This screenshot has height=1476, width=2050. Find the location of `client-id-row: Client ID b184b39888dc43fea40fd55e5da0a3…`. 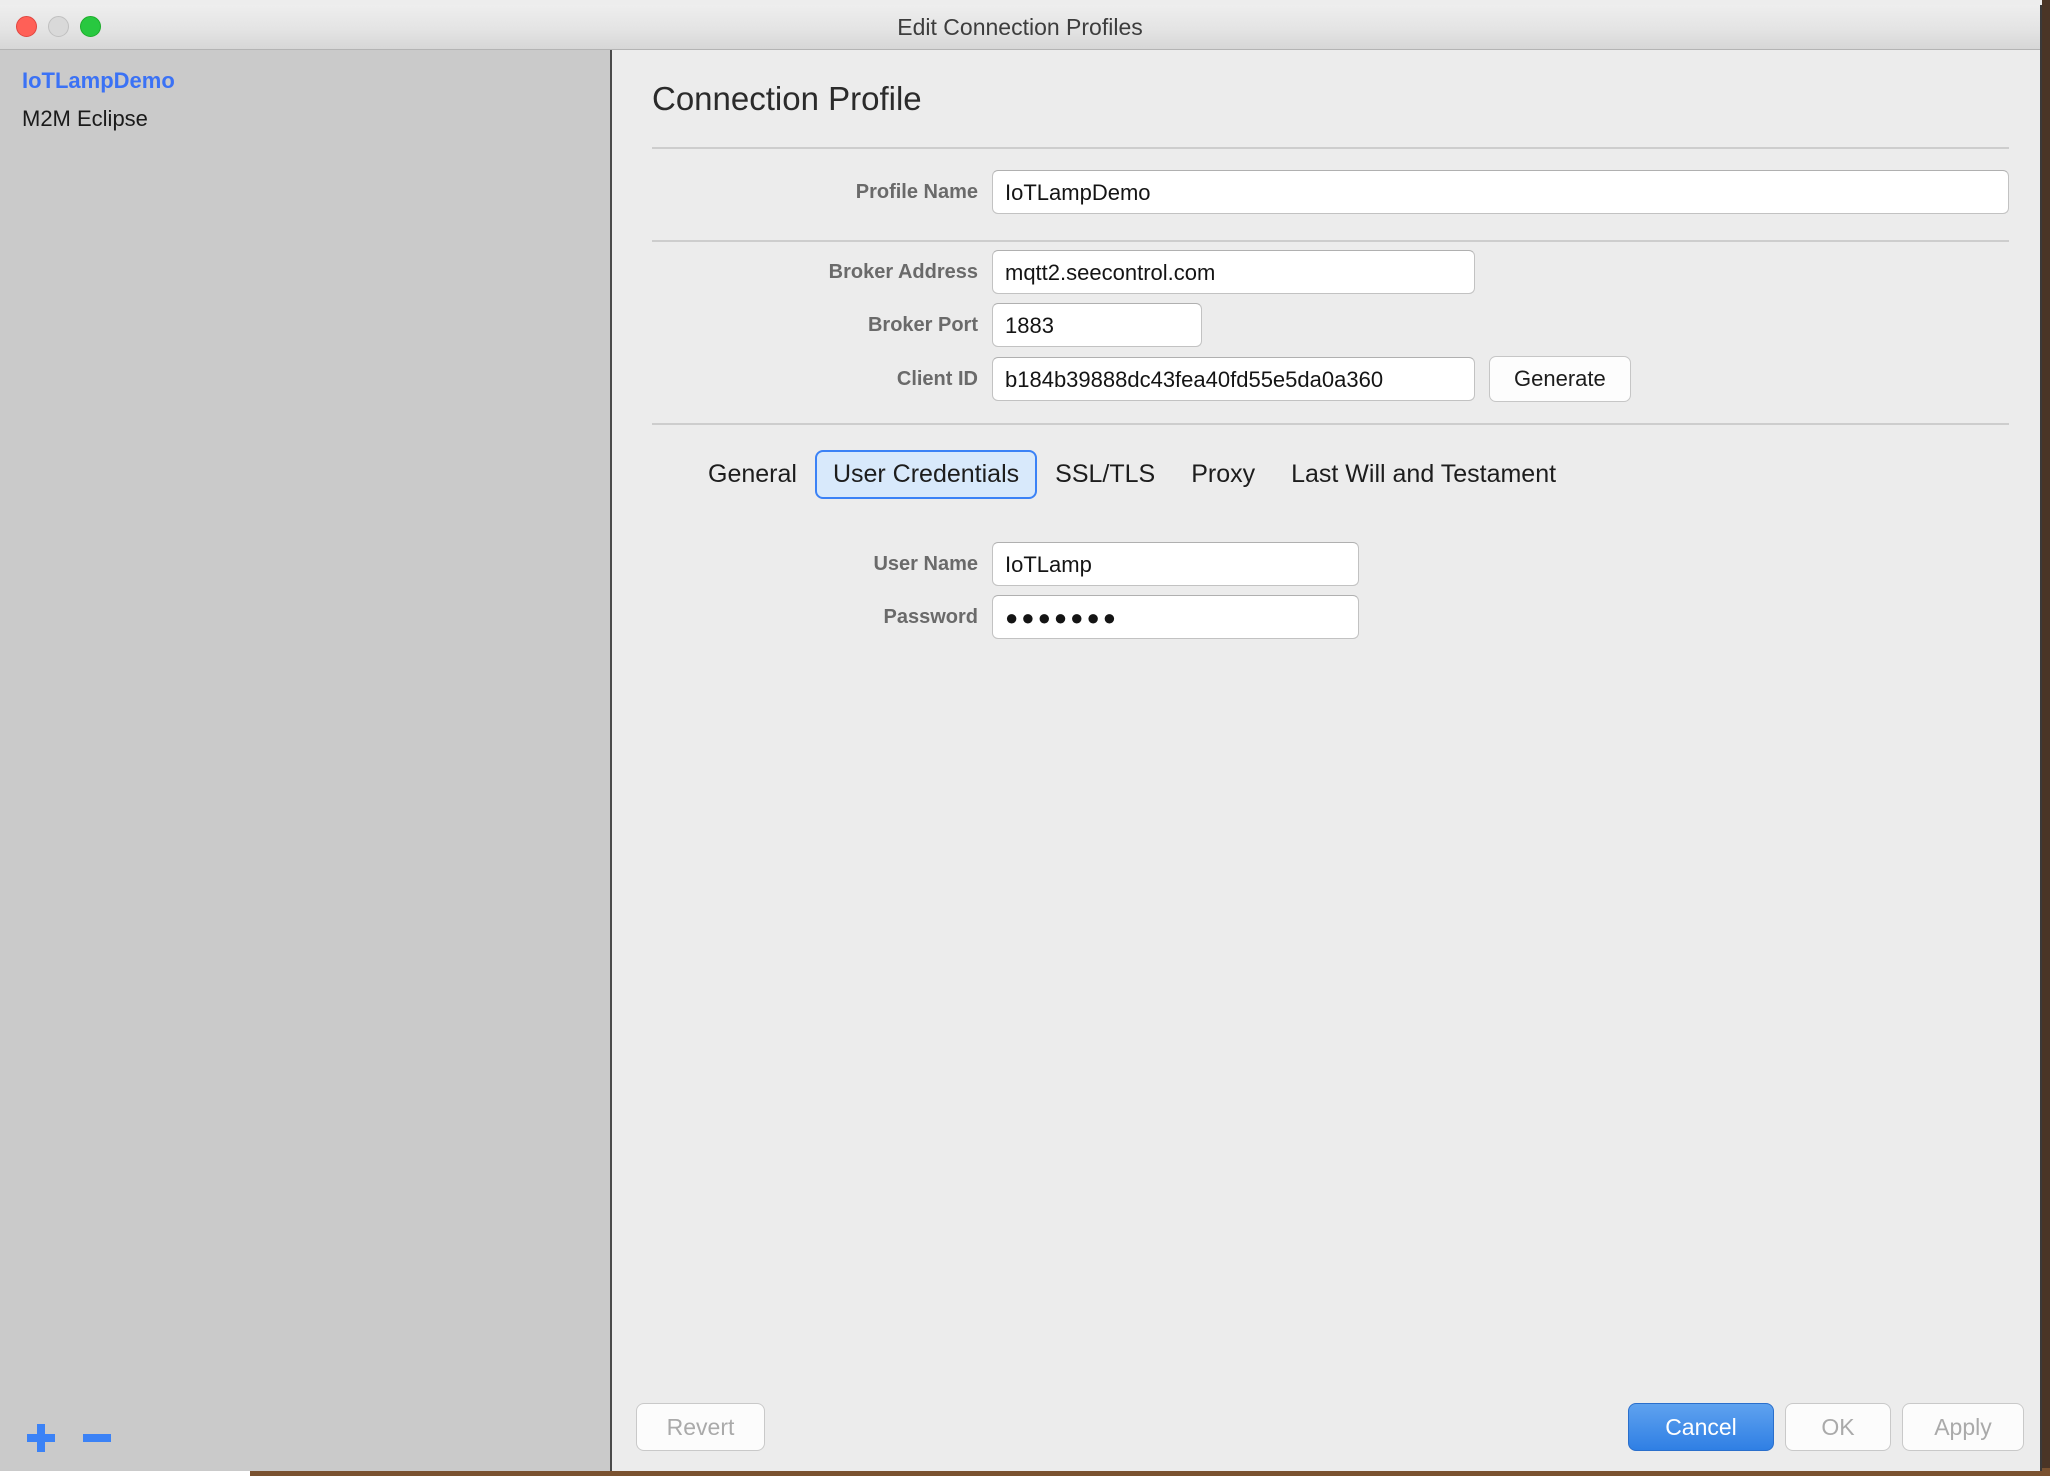

client-id-row: Client ID b184b39888dc43fea40fd55e5da0a3… is located at coordinates (1141, 379).